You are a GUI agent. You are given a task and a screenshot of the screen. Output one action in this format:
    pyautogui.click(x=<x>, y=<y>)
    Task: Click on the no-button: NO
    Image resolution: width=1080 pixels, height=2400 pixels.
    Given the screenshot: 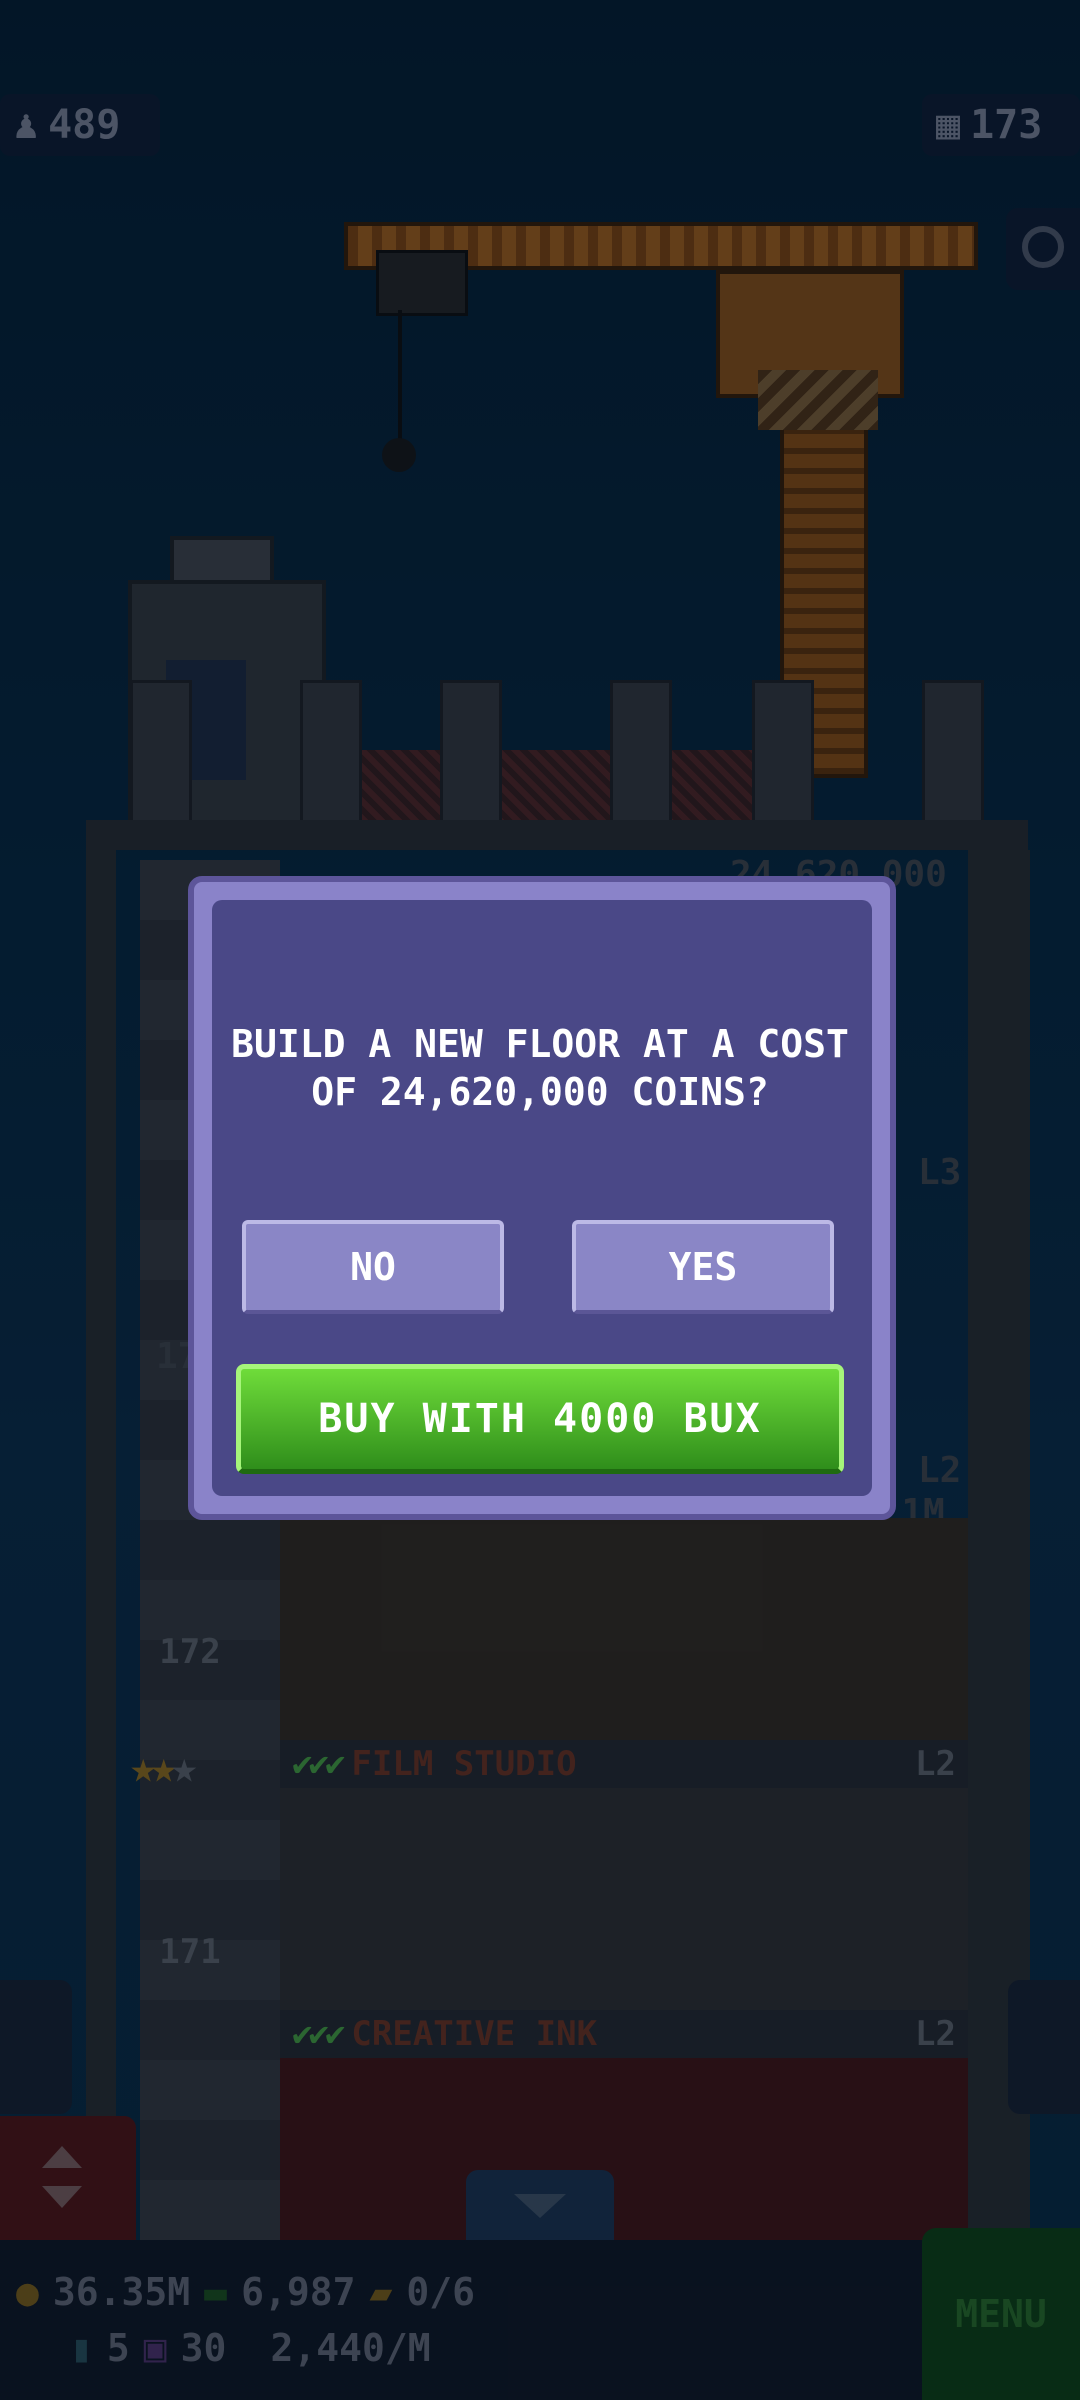 What is the action you would take?
    pyautogui.click(x=373, y=1267)
    